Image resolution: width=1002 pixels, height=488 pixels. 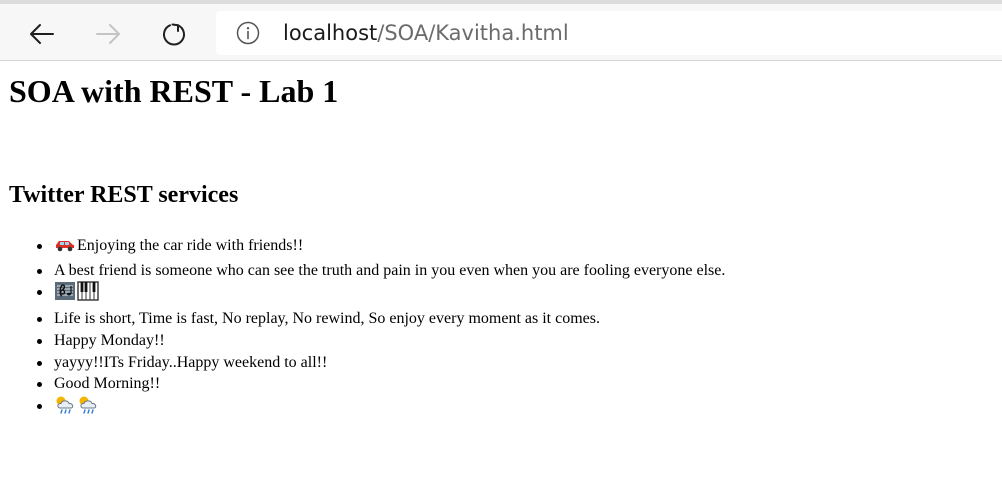 I want to click on url-text: localhost/SOA/Kavitha.html, so click(x=426, y=33).